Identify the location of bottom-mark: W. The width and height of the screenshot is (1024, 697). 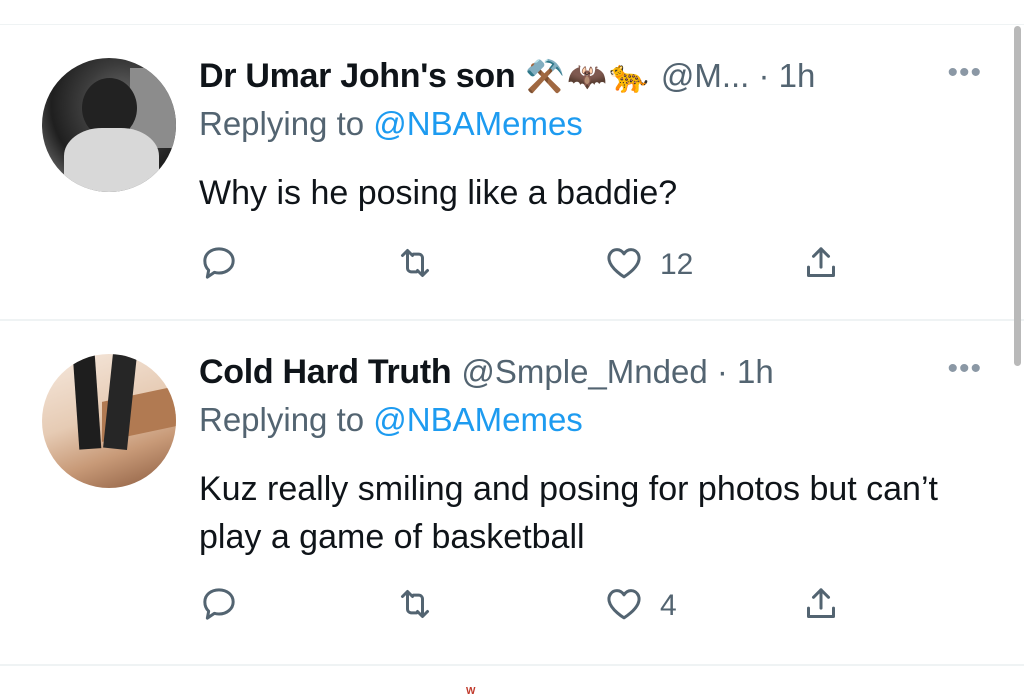
(471, 691).